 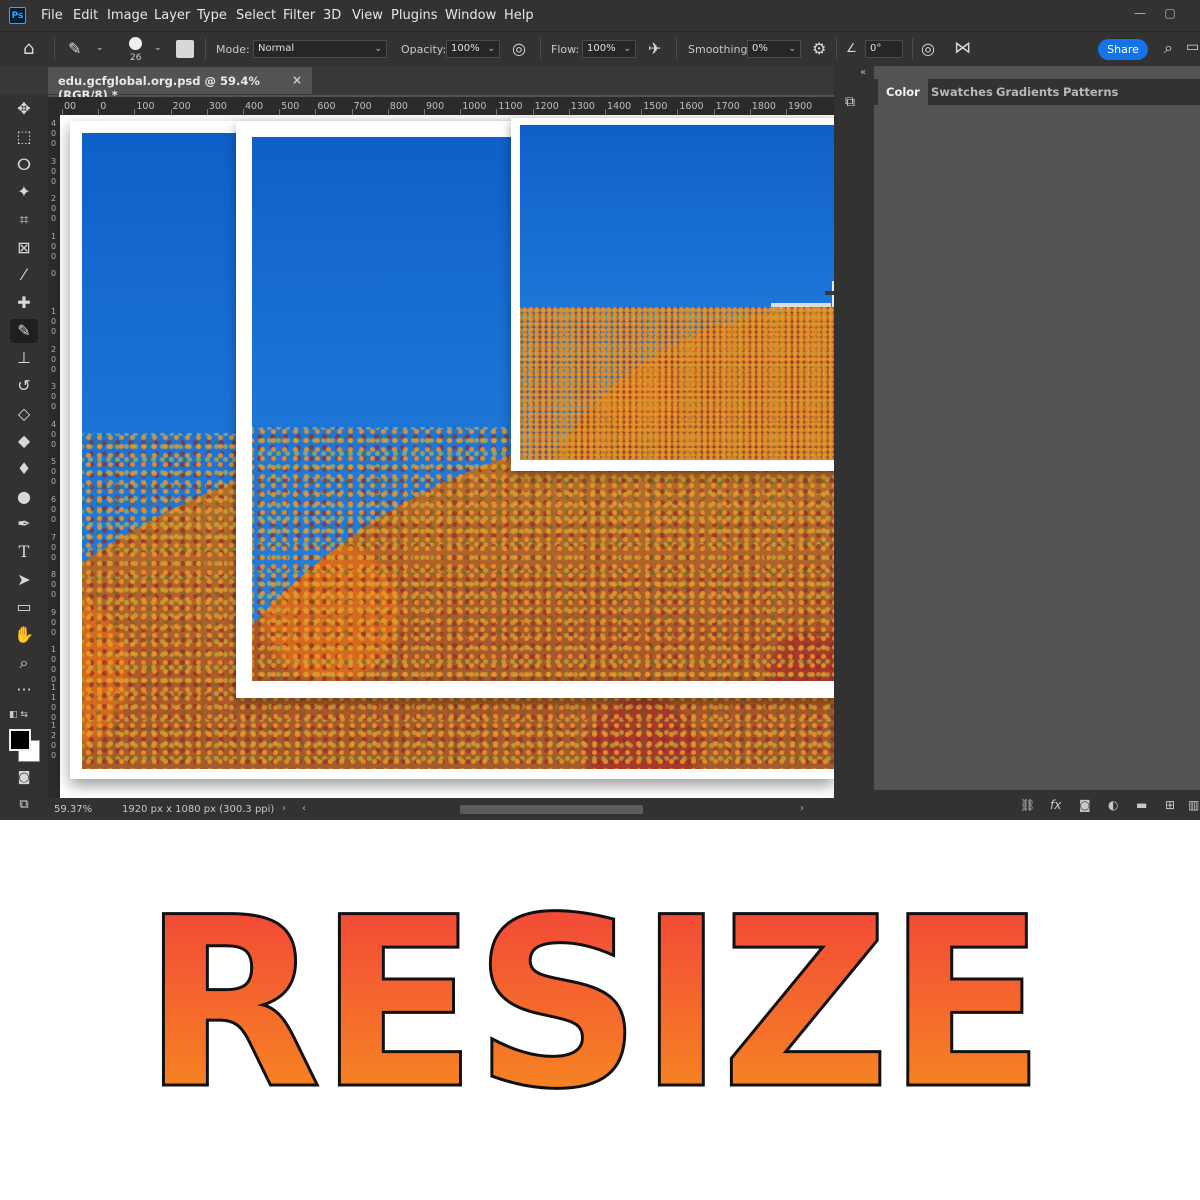 What do you see at coordinates (720, 49) in the screenshot?
I see `smoothing-label: Smoothing:` at bounding box center [720, 49].